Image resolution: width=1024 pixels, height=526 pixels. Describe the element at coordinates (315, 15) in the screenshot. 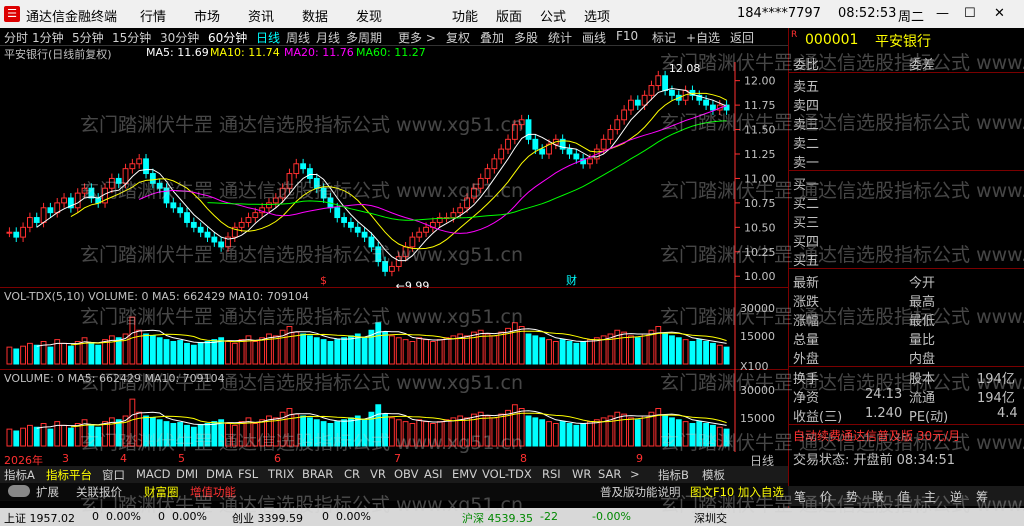

I see `menu-item-data: 数据` at that location.